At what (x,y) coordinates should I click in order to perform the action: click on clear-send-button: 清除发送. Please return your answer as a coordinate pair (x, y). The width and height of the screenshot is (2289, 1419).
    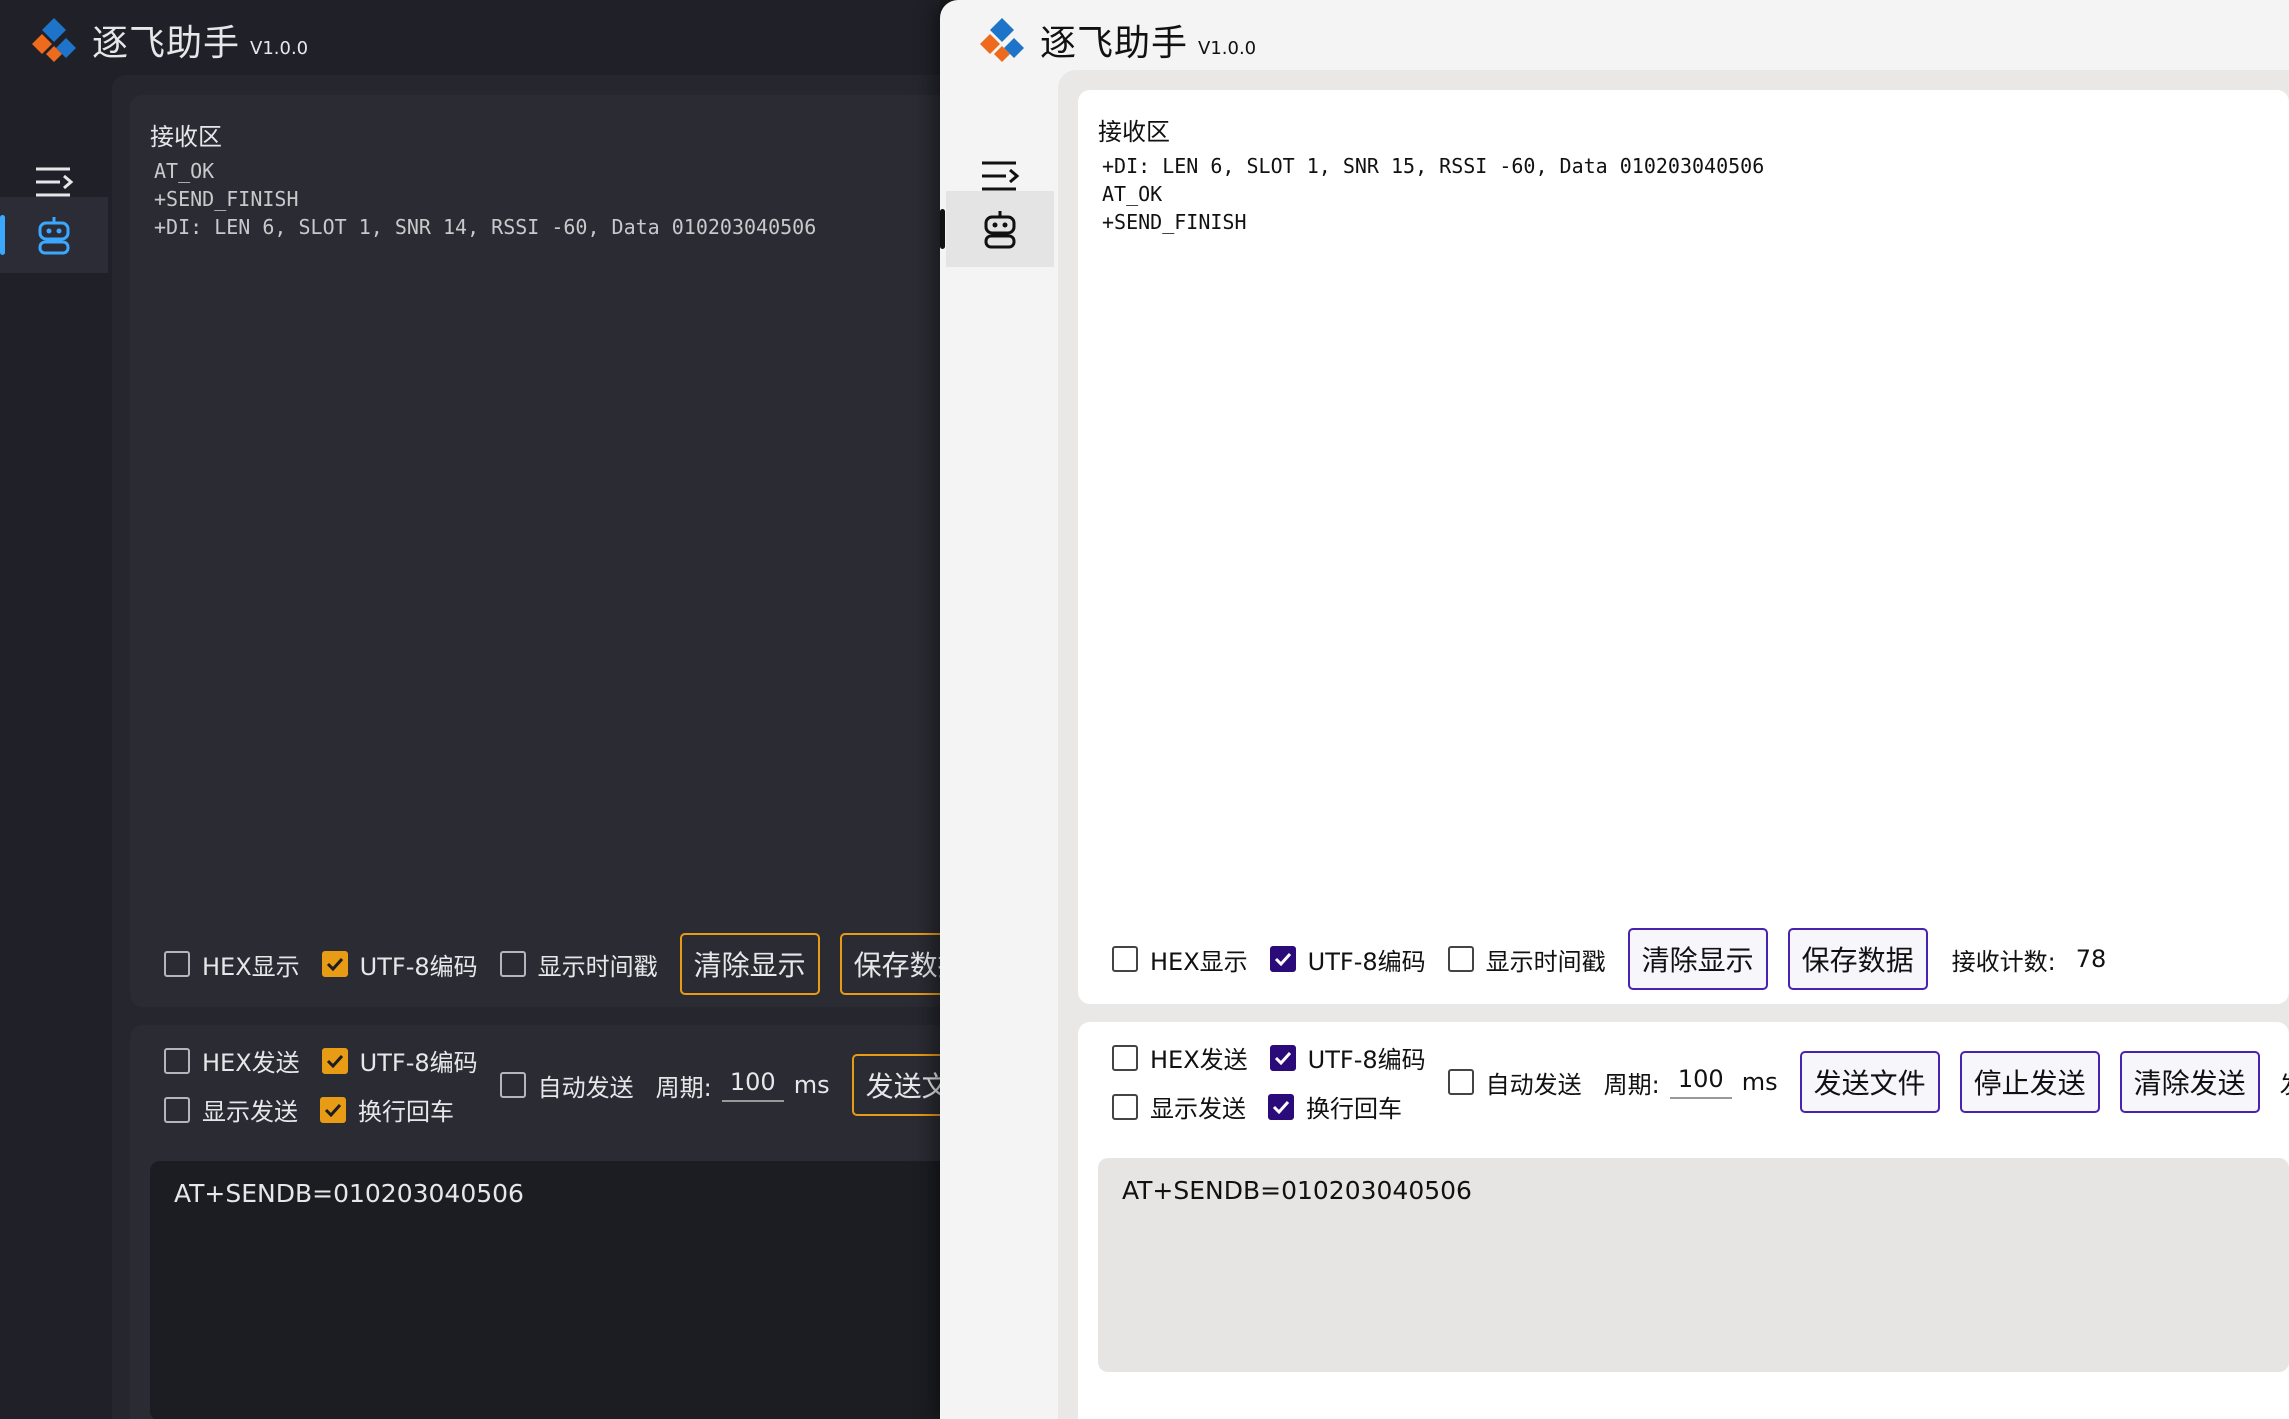
    Looking at the image, I should click on (2189, 1082).